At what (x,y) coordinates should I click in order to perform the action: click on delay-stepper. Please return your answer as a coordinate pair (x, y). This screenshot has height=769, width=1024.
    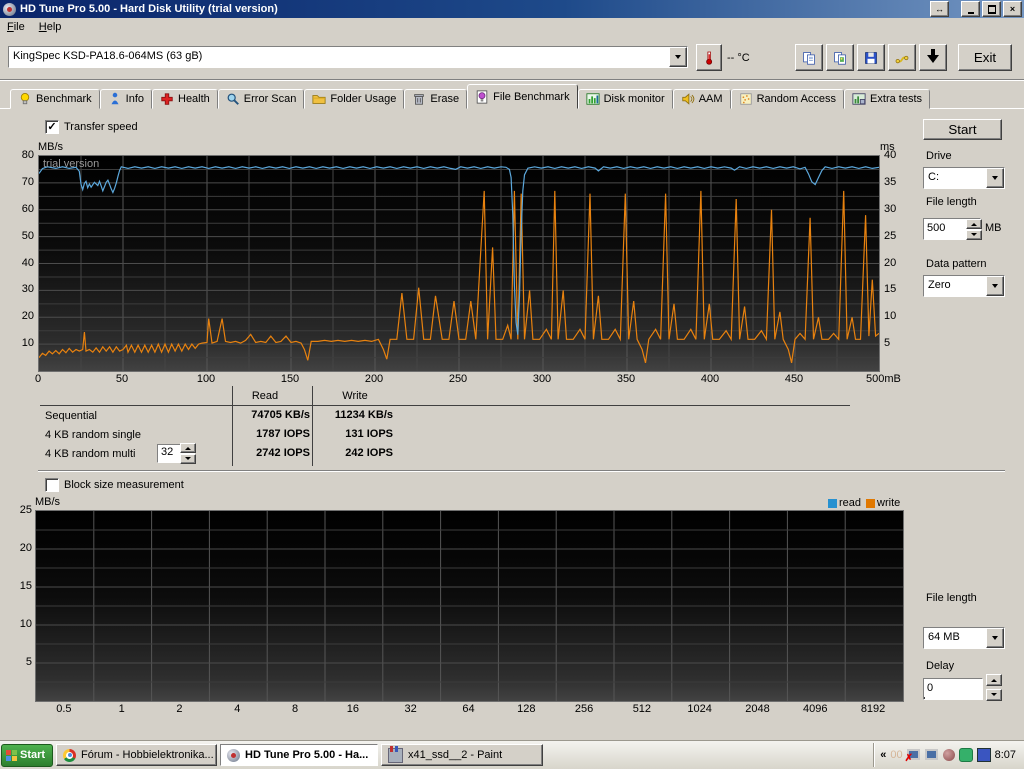
    Looking at the image, I should click on (994, 687).